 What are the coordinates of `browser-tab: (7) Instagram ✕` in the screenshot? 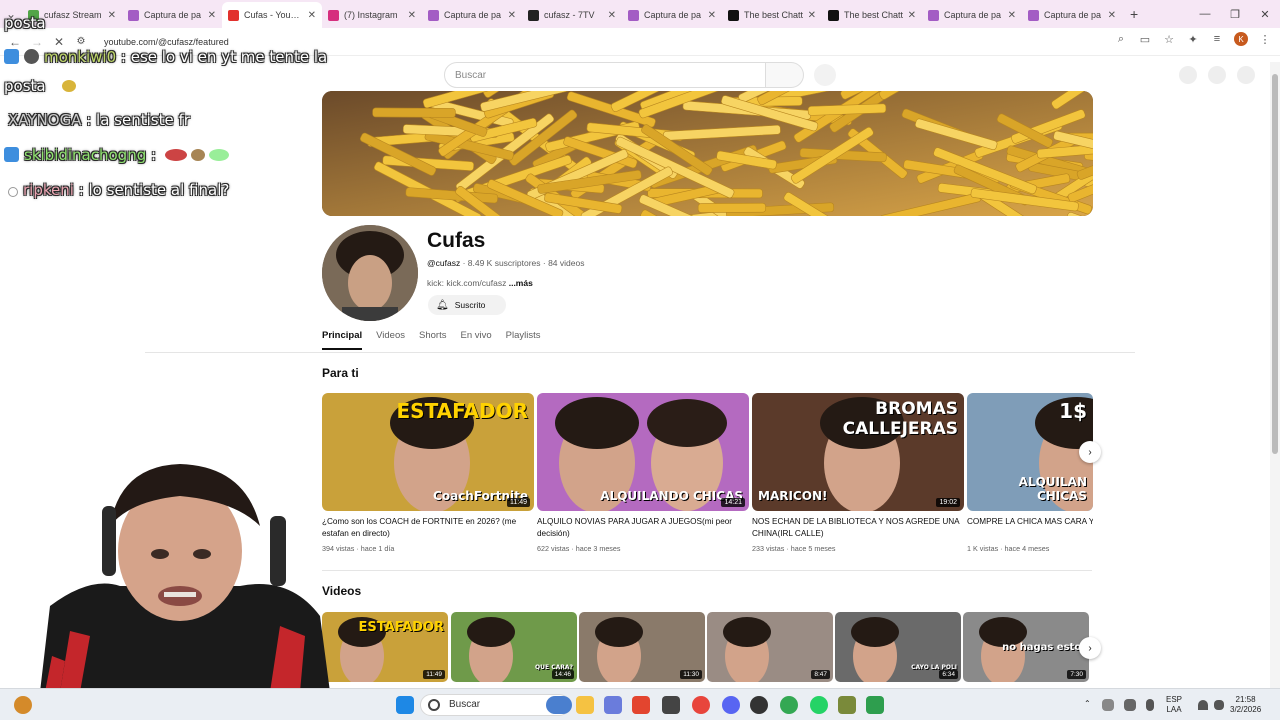 It's located at (372, 15).